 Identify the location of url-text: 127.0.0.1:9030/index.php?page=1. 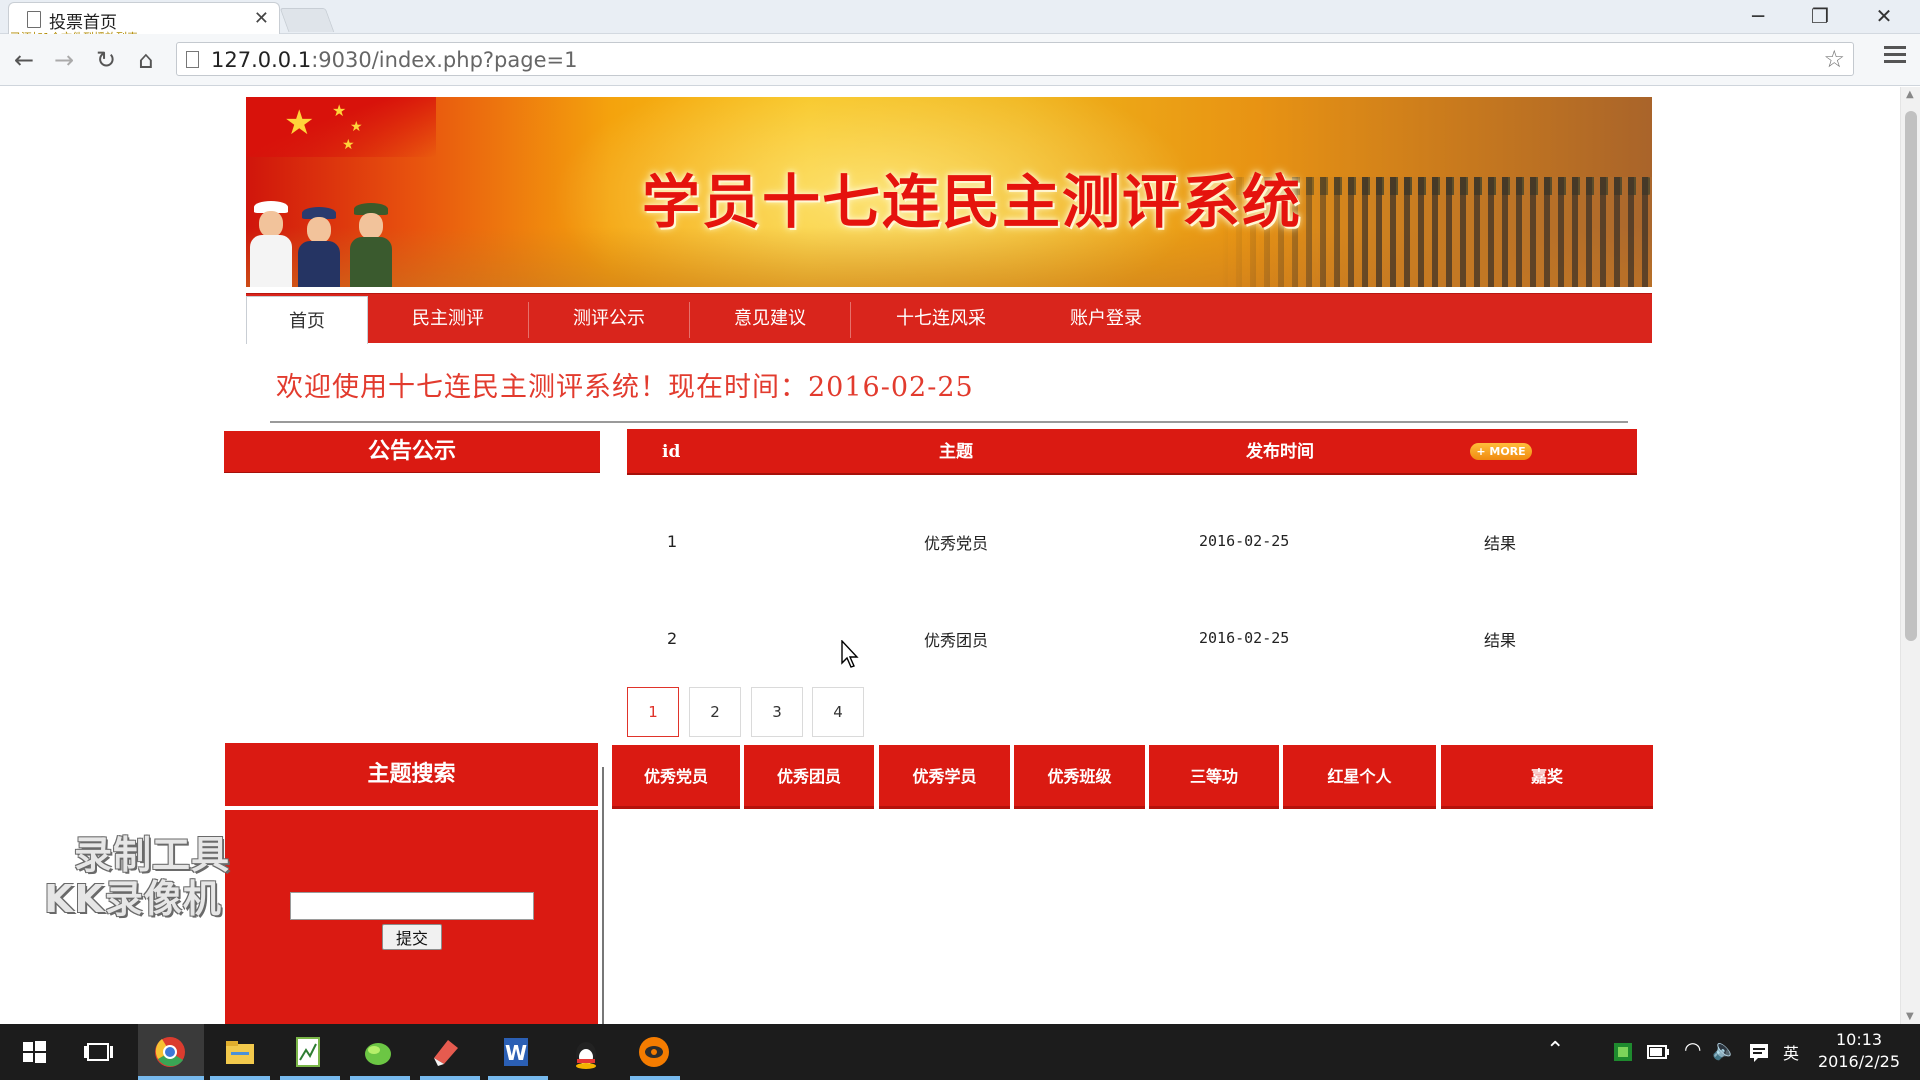
(394, 60).